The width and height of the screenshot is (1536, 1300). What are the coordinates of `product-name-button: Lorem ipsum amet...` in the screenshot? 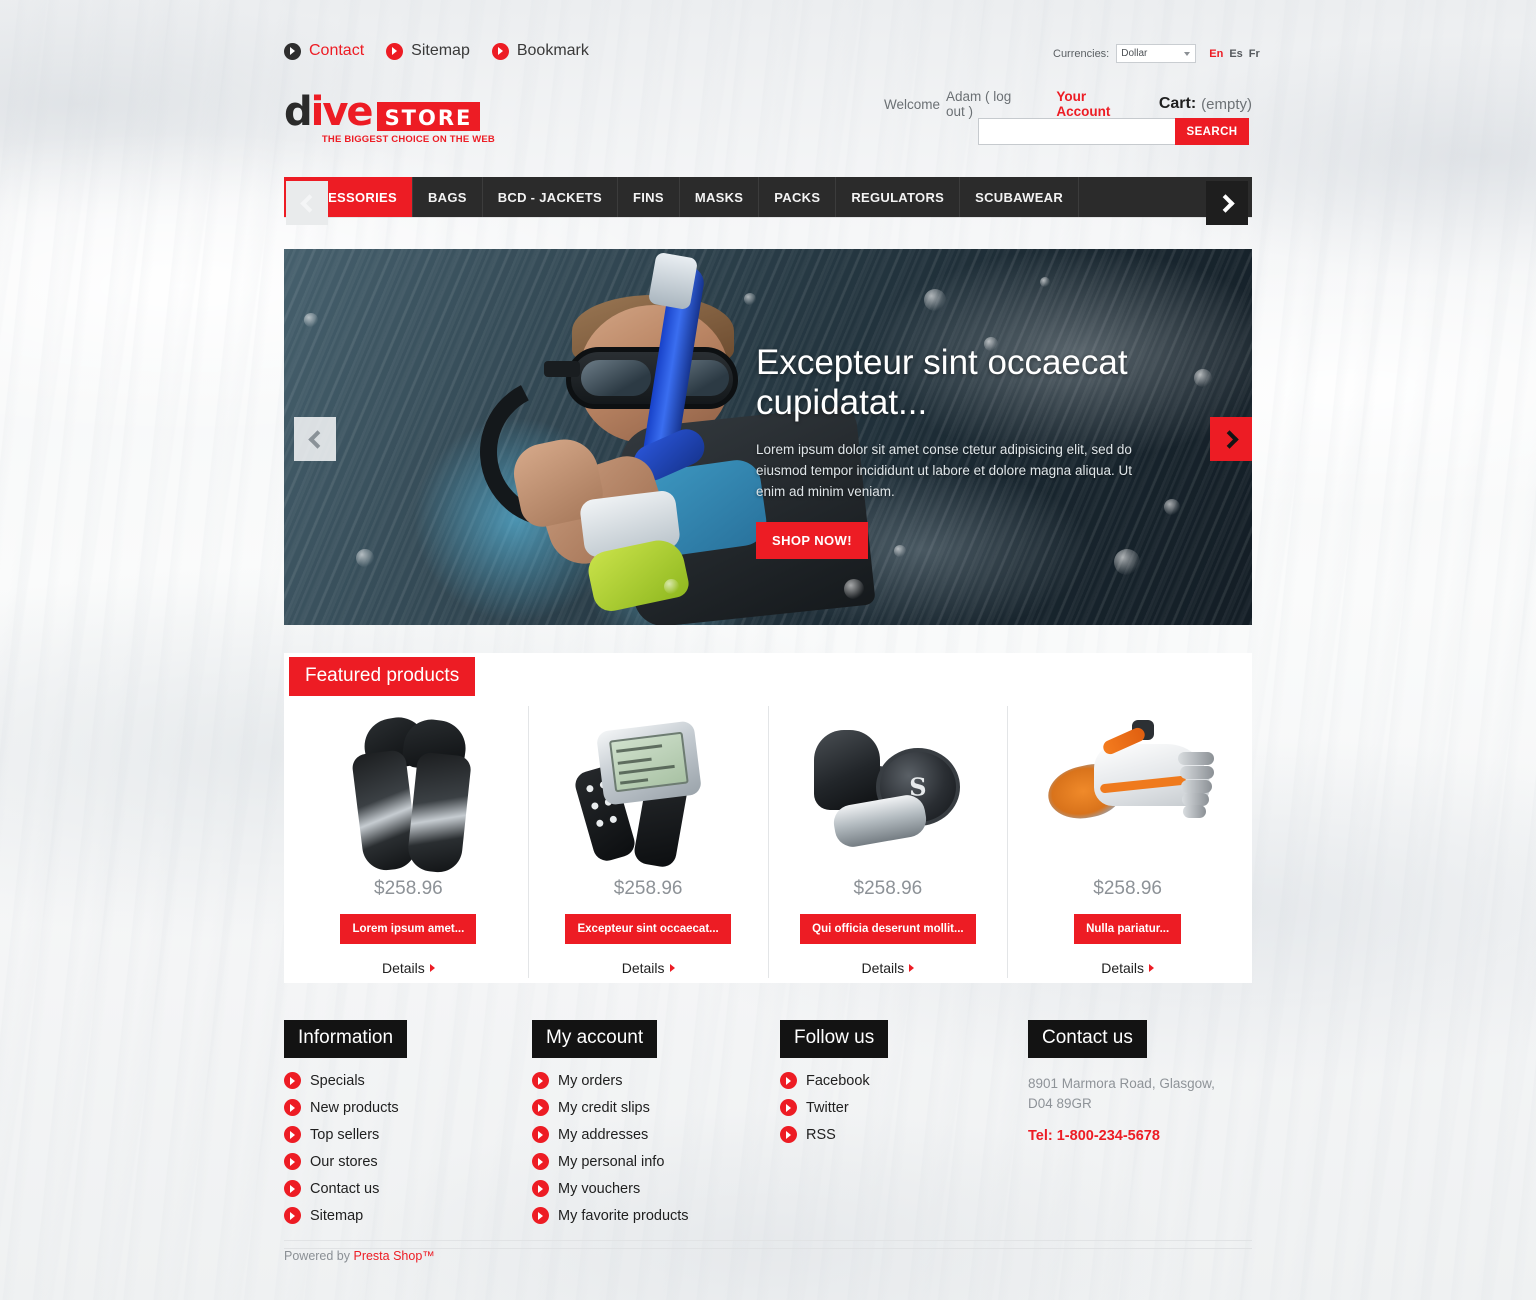 It's located at (408, 929).